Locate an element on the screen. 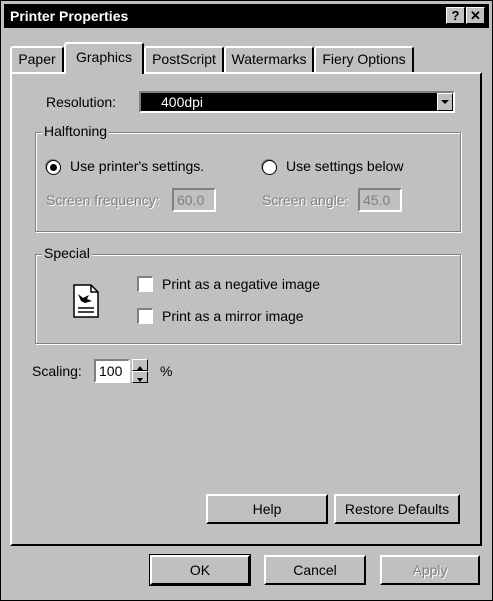 Image resolution: width=493 pixels, height=601 pixels. tab-fiery-options: Fiery Options is located at coordinates (364, 59).